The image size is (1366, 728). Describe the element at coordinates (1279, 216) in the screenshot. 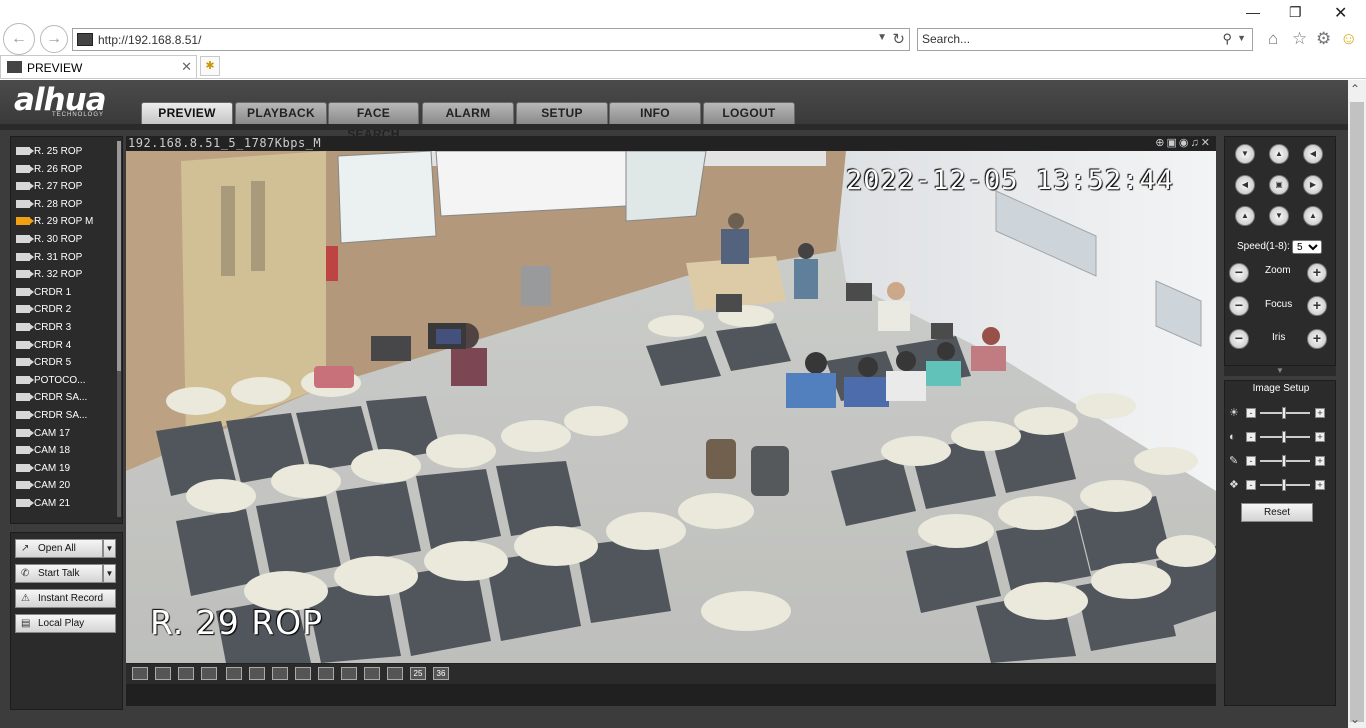

I see `ptz-down-icon: ▼` at that location.